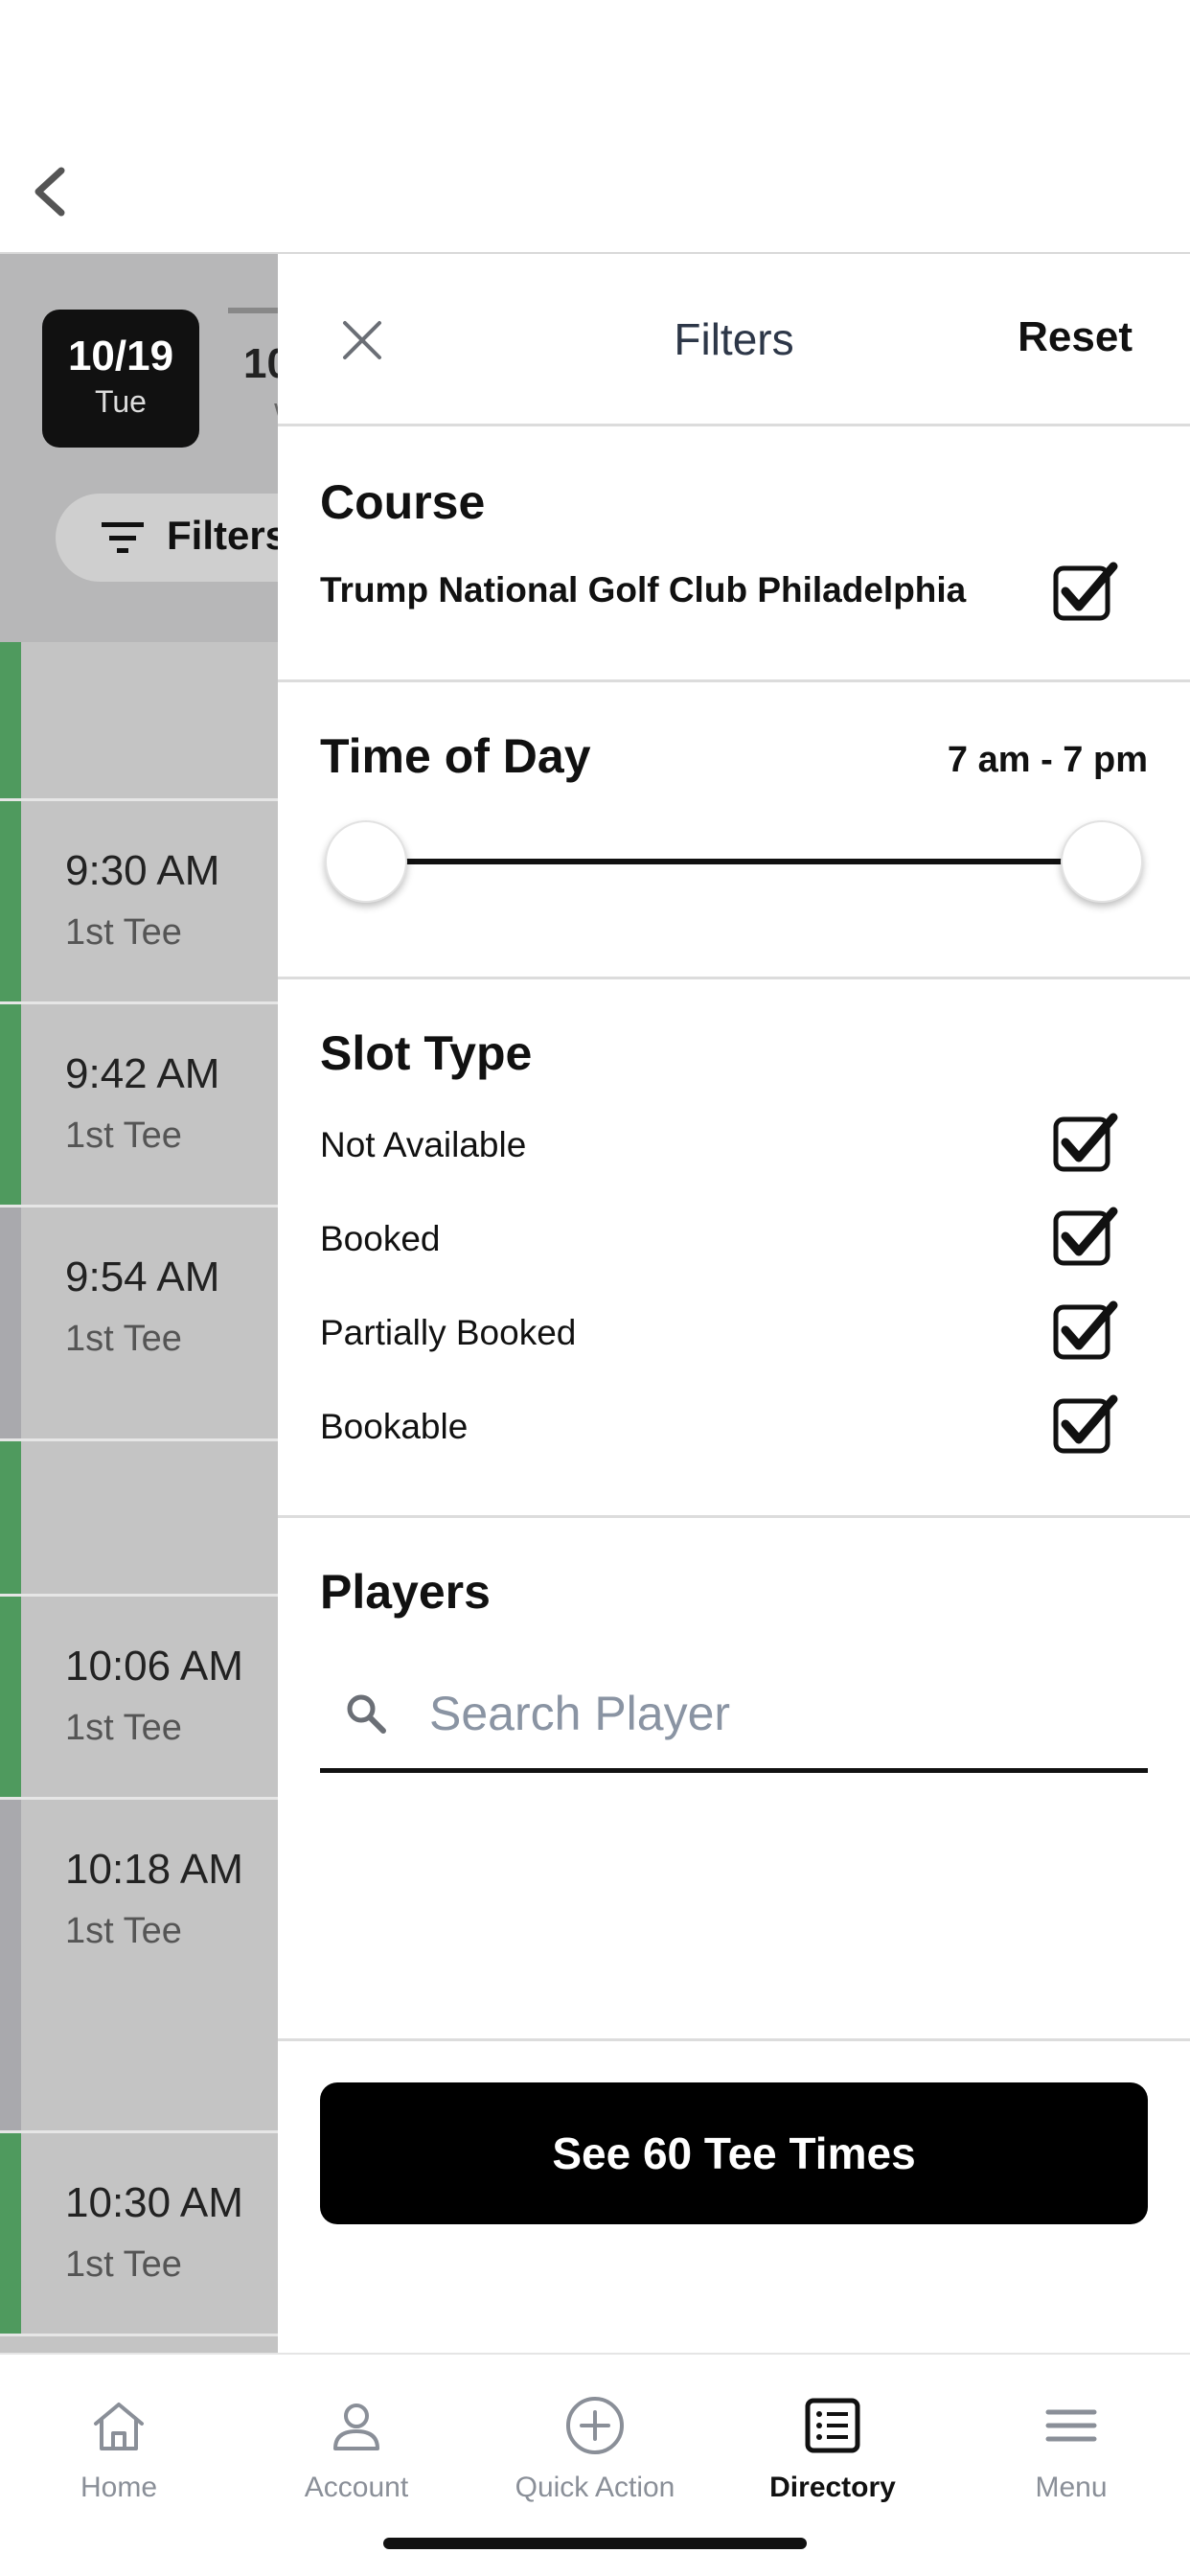  I want to click on tab-menu-label: Menu, so click(1071, 2487).